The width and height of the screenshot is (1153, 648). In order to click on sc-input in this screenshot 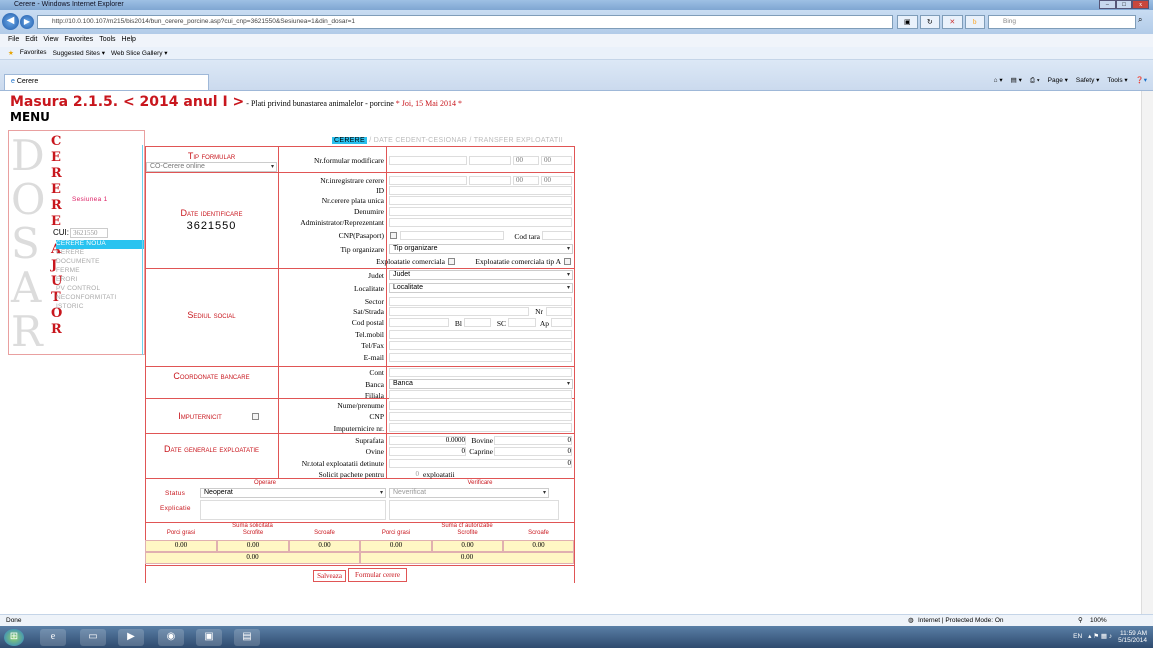, I will do `click(522, 322)`.